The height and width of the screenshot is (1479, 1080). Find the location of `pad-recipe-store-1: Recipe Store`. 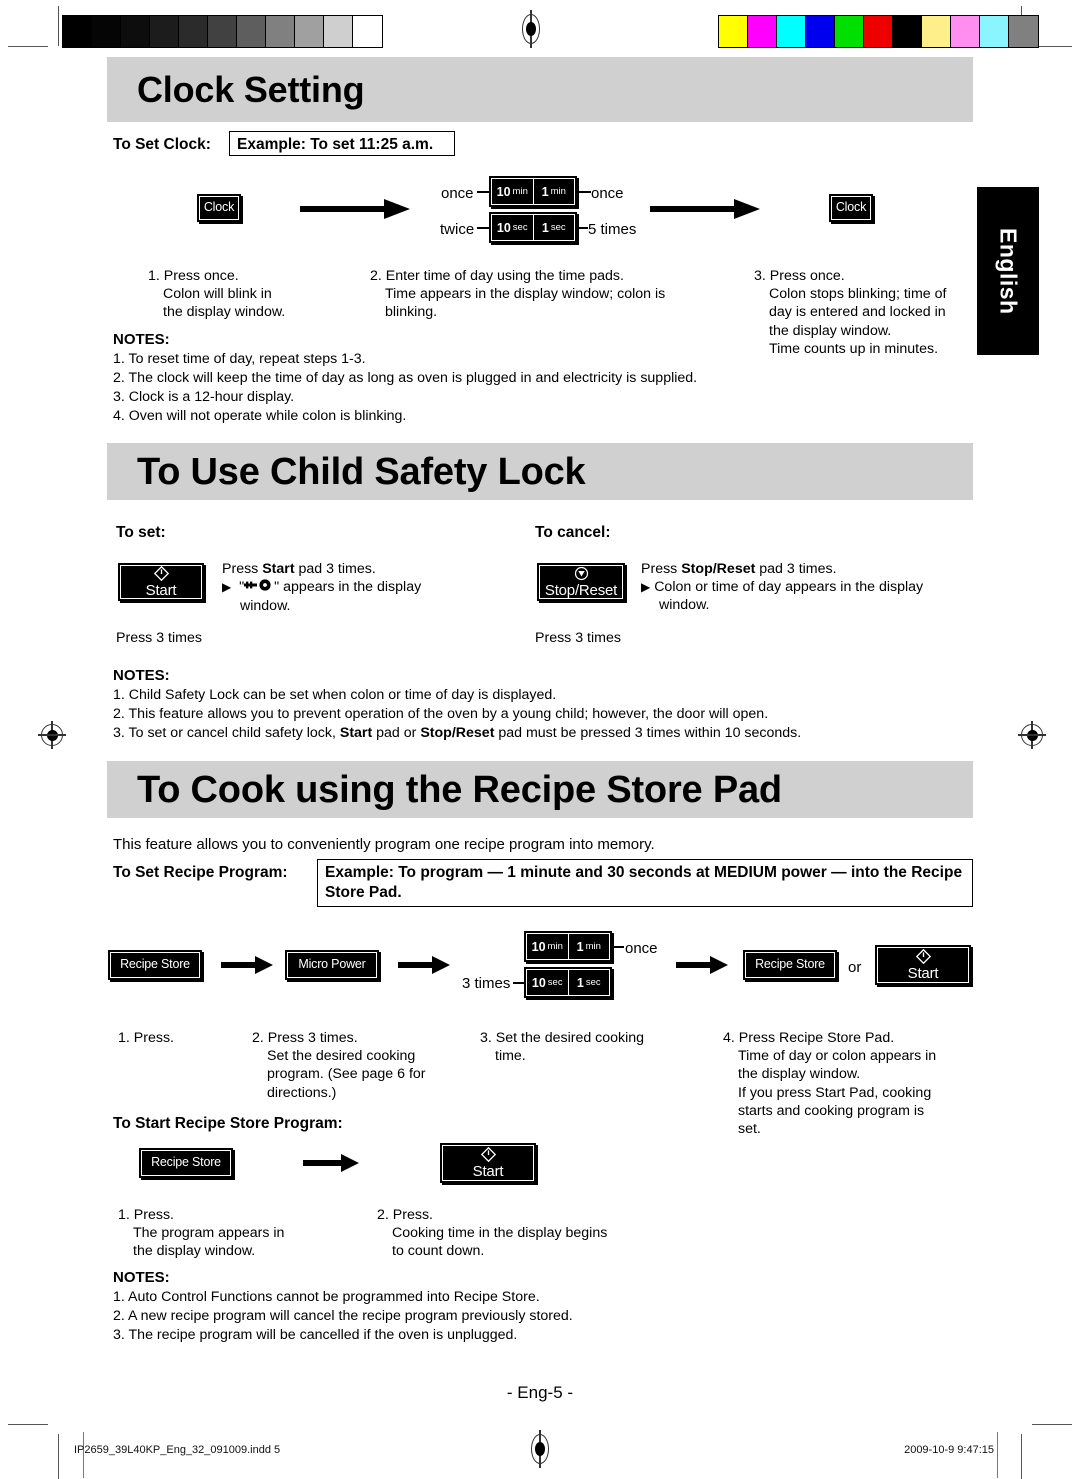

pad-recipe-store-1: Recipe Store is located at coordinates (155, 965).